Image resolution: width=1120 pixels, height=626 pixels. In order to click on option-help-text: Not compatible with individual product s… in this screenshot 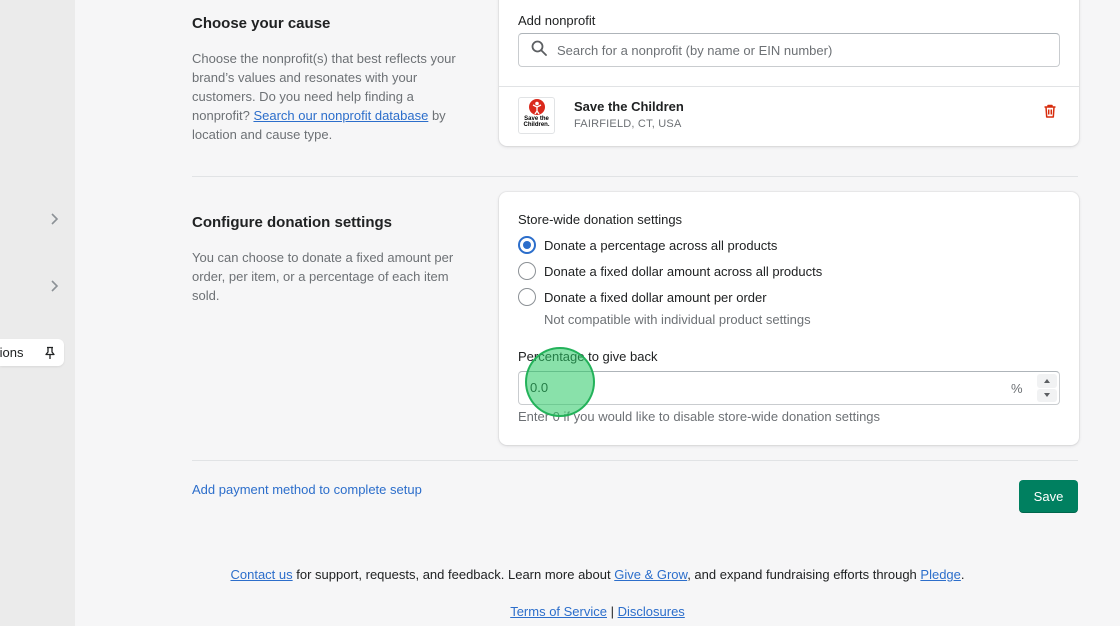, I will do `click(677, 319)`.